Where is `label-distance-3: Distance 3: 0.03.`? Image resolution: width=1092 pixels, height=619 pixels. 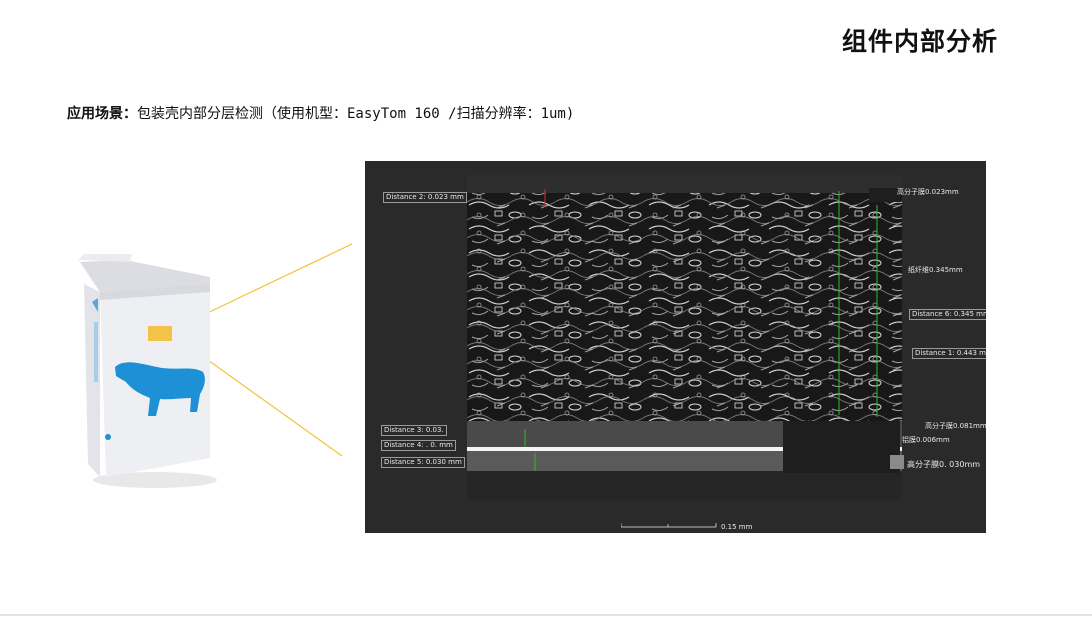
label-distance-3: Distance 3: 0.03. is located at coordinates (414, 430).